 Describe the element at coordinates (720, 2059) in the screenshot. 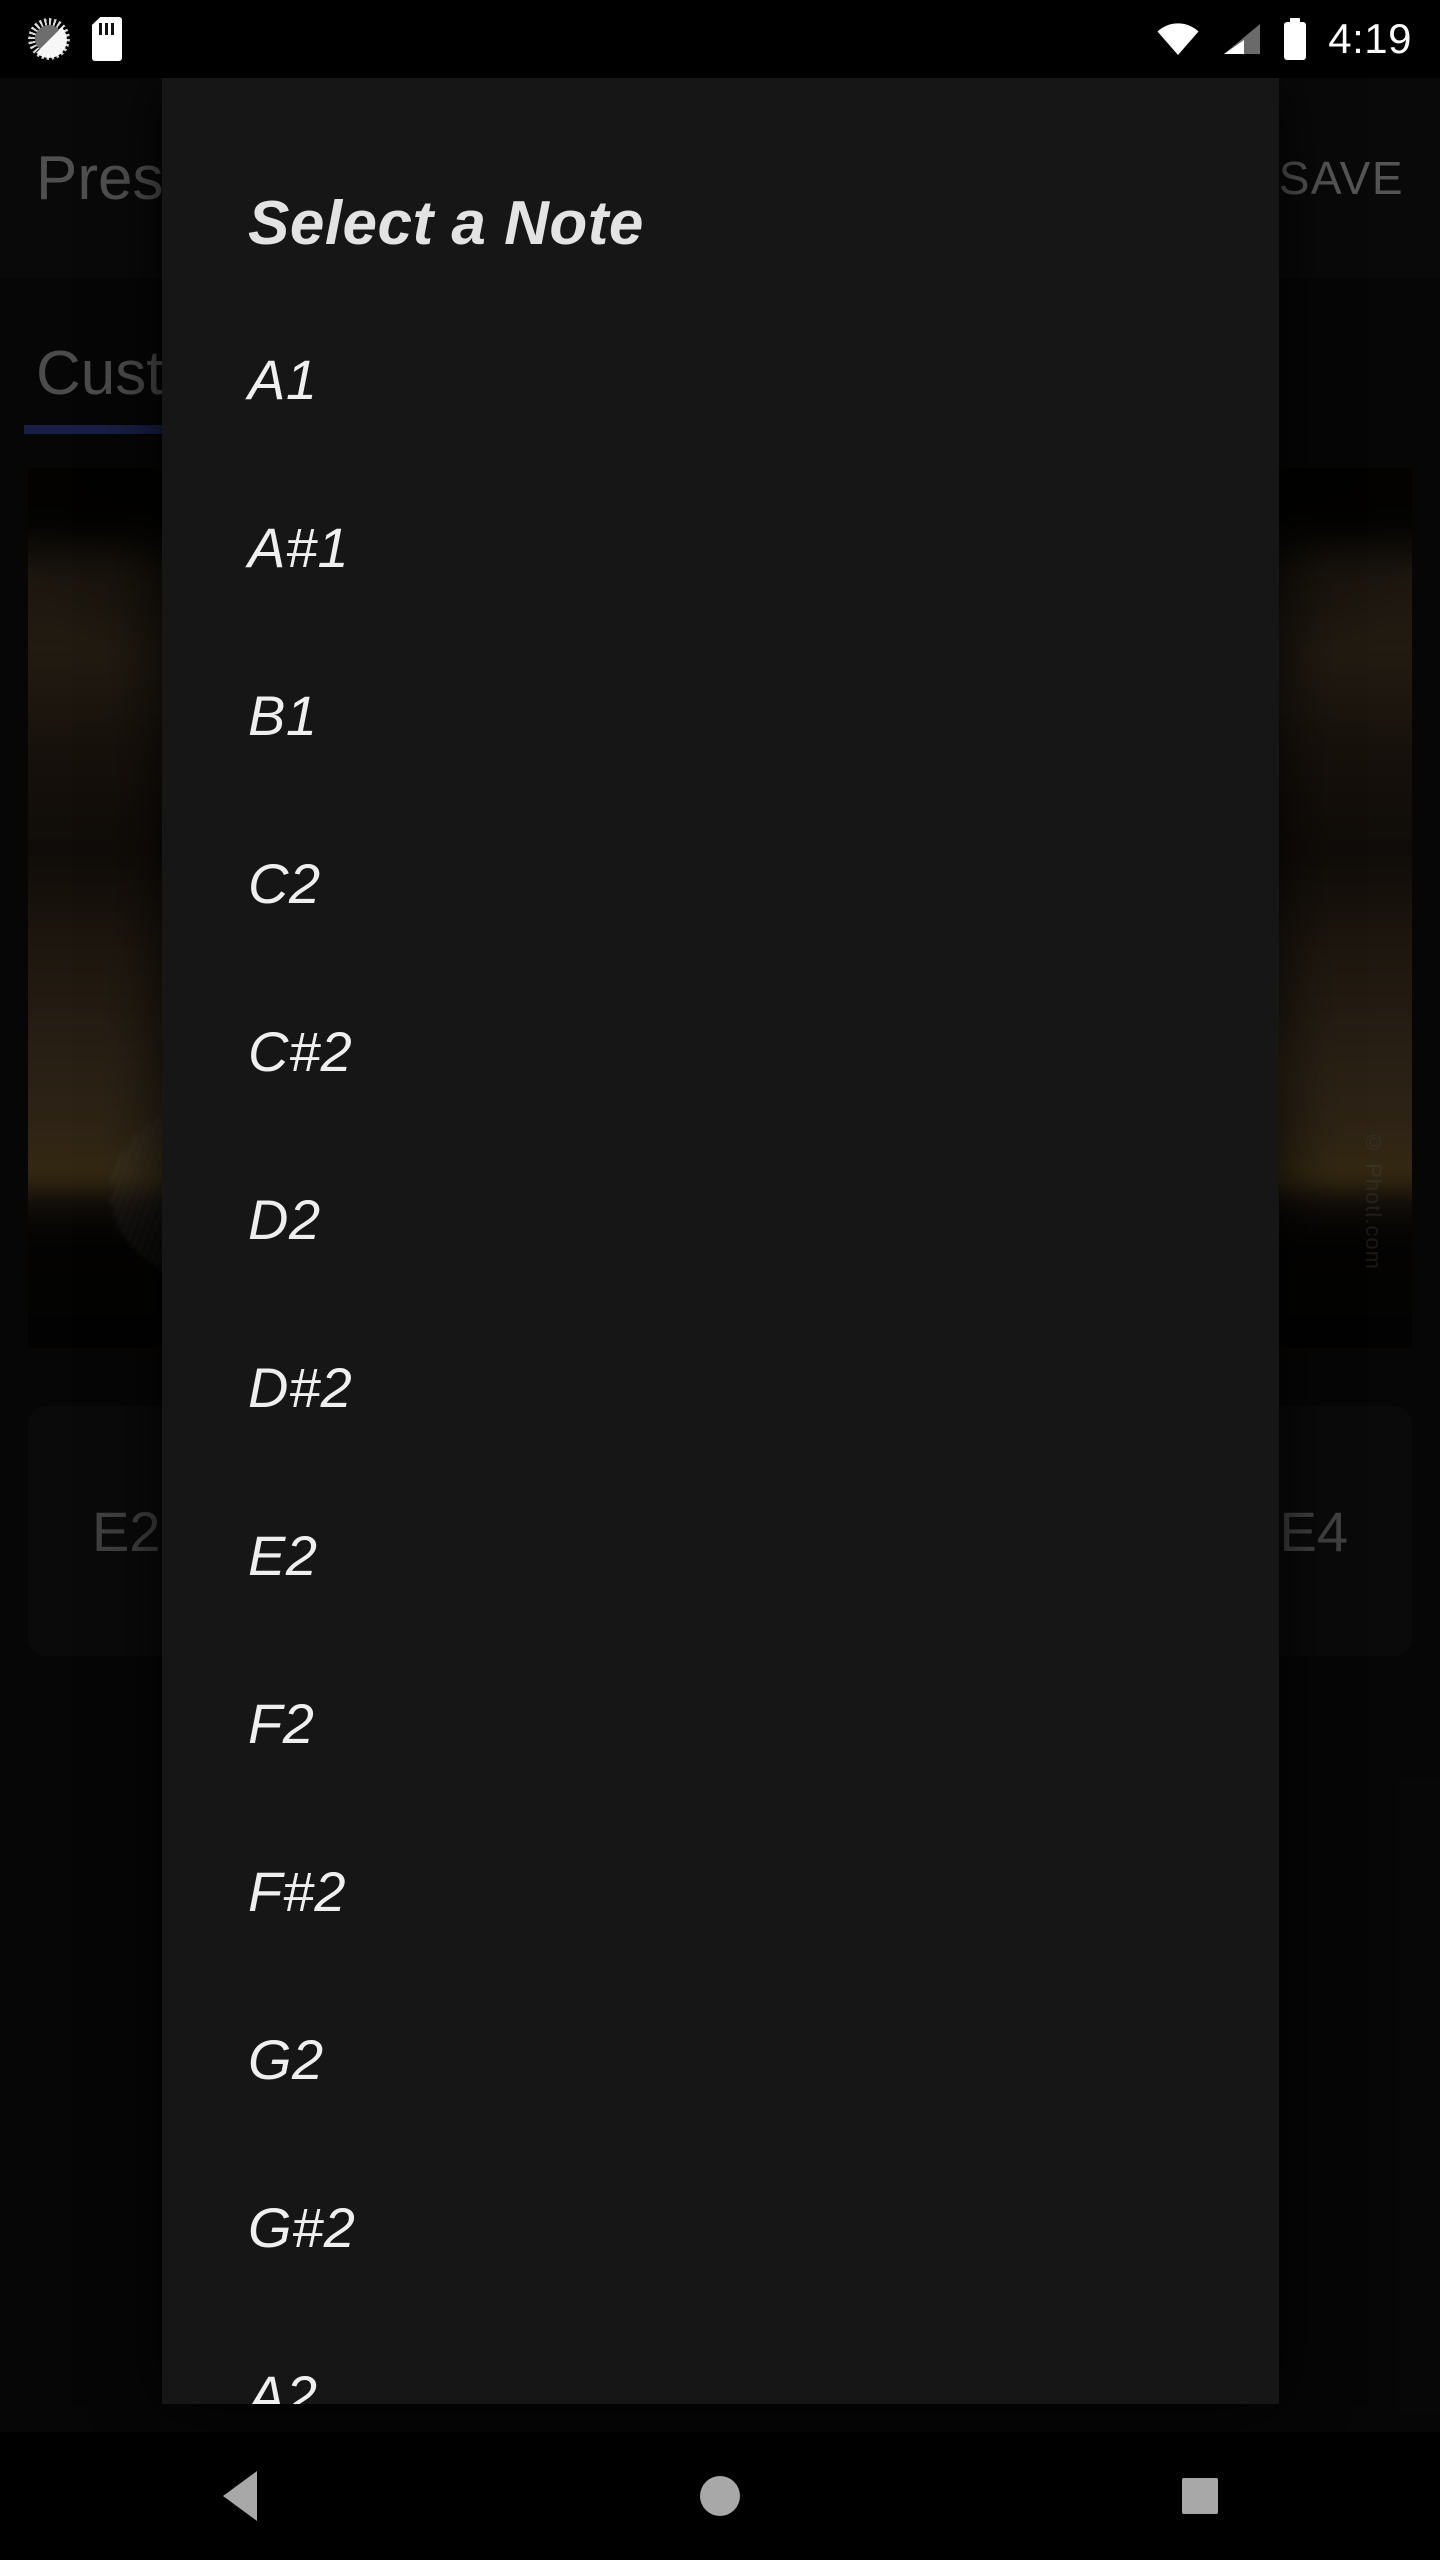

I see `note-list-item: G2` at that location.